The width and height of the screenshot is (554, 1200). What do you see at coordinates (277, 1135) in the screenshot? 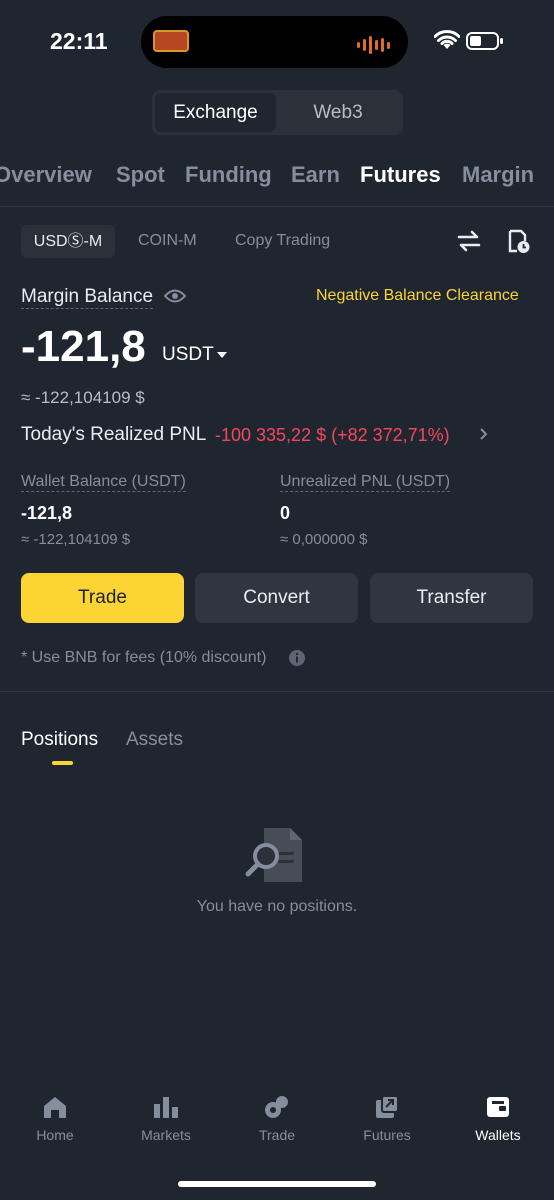
I see `nav-trade-label: Trade` at bounding box center [277, 1135].